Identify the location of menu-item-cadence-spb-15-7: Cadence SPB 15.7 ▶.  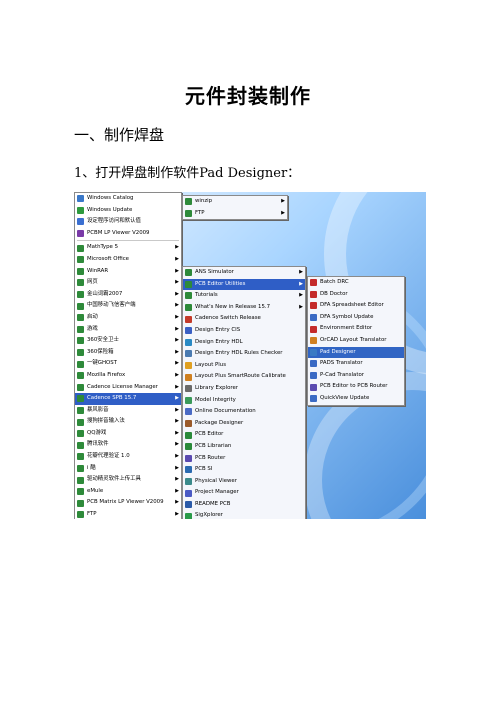
(128, 399).